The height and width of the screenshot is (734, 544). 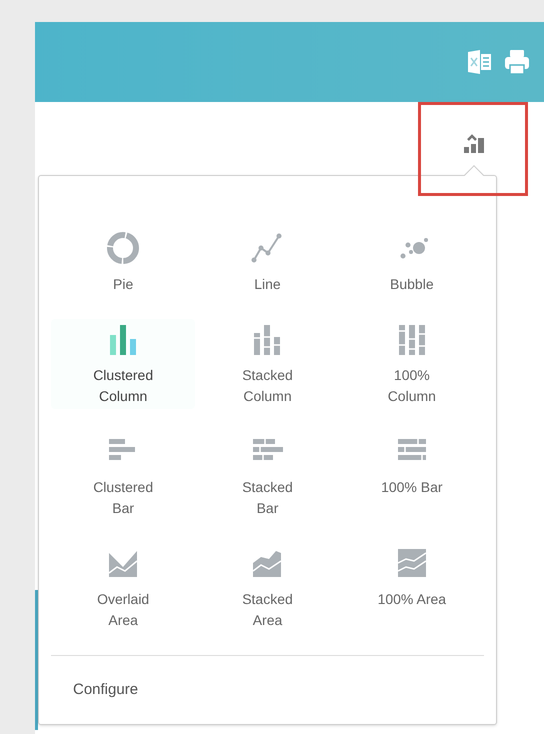 What do you see at coordinates (123, 364) in the screenshot?
I see `chart-type-option: Clustered Column` at bounding box center [123, 364].